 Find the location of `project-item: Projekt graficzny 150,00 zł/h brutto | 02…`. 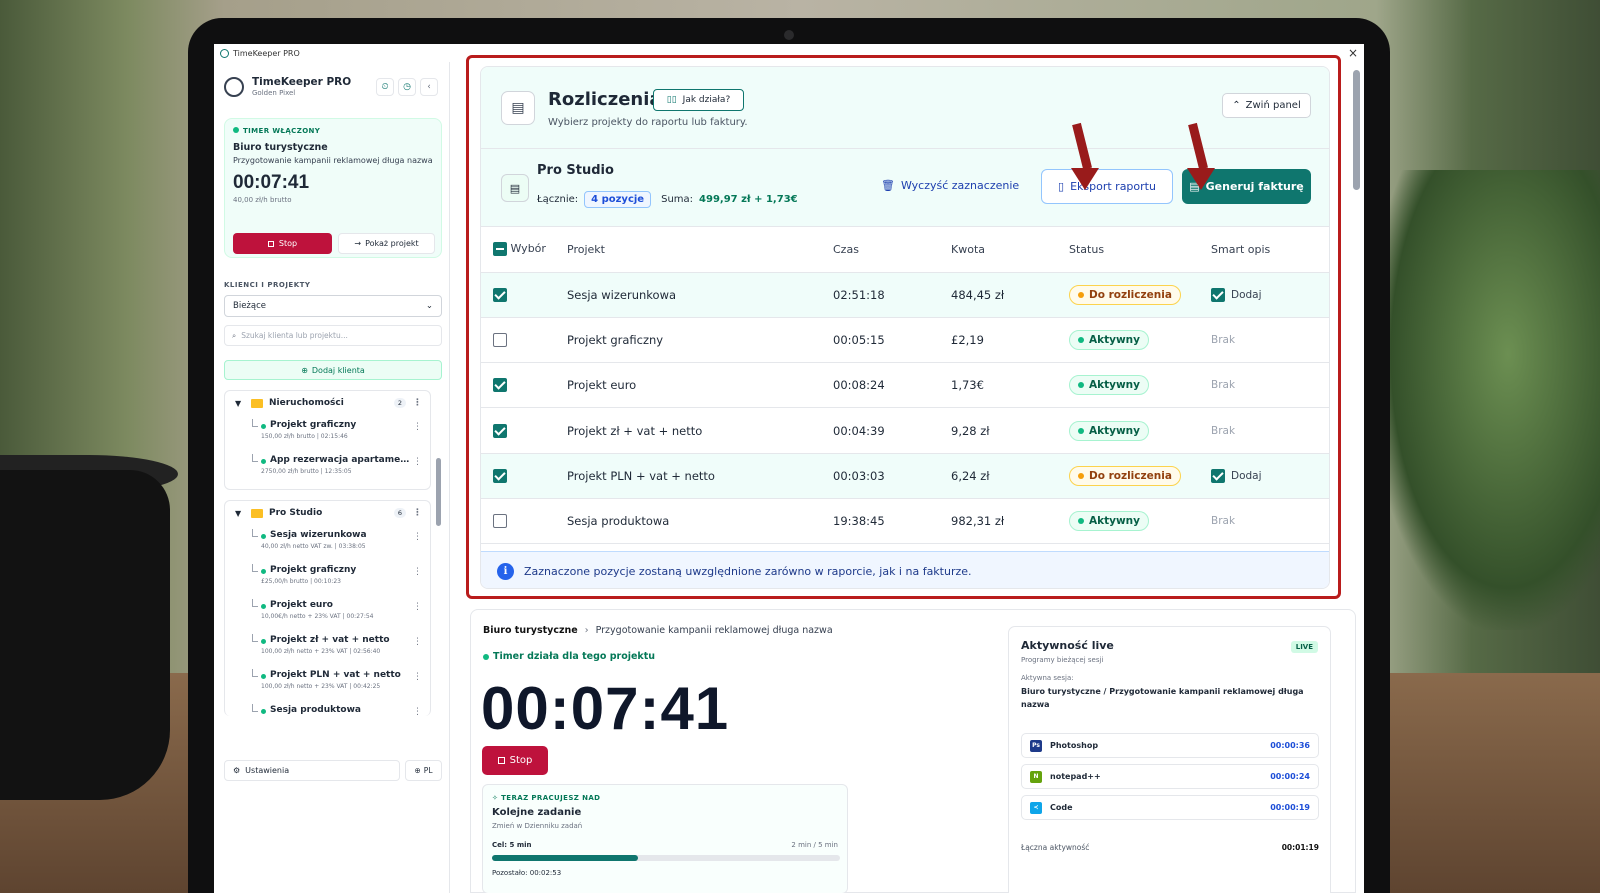

project-item: Projekt graficzny 150,00 zł/h brutto | 02… is located at coordinates (327, 432).